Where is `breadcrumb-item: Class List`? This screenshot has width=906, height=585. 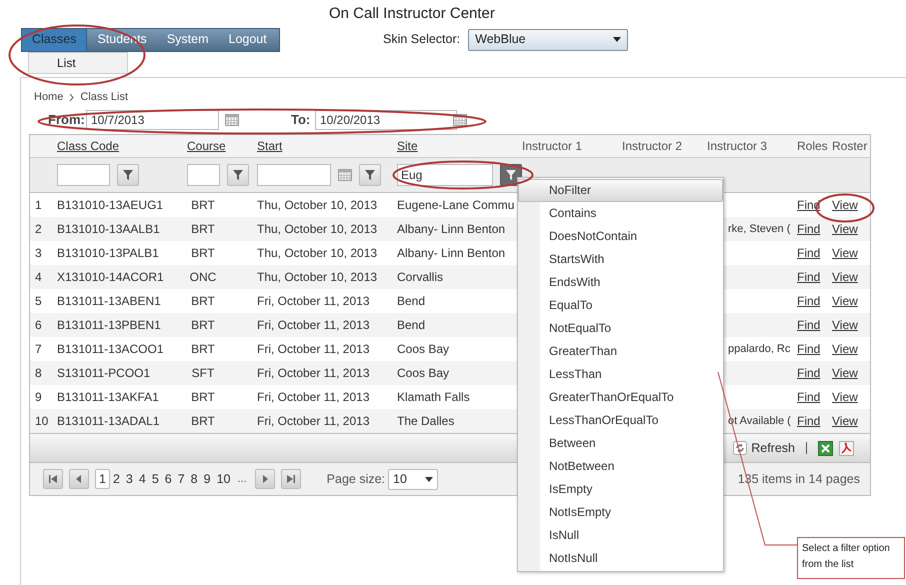
breadcrumb-item: Class List is located at coordinates (104, 97).